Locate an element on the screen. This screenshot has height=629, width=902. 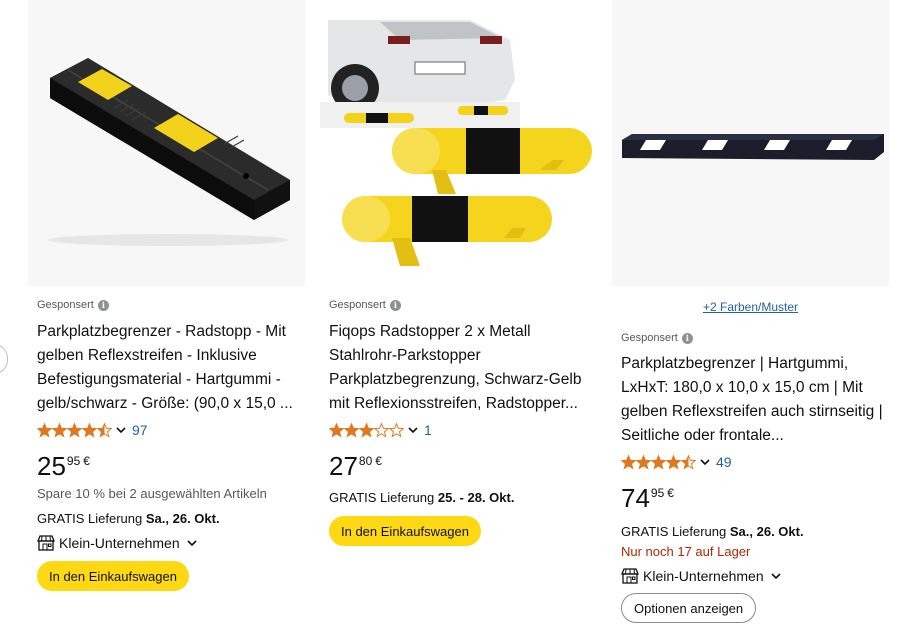
review-count-link: 97 is located at coordinates (140, 430).